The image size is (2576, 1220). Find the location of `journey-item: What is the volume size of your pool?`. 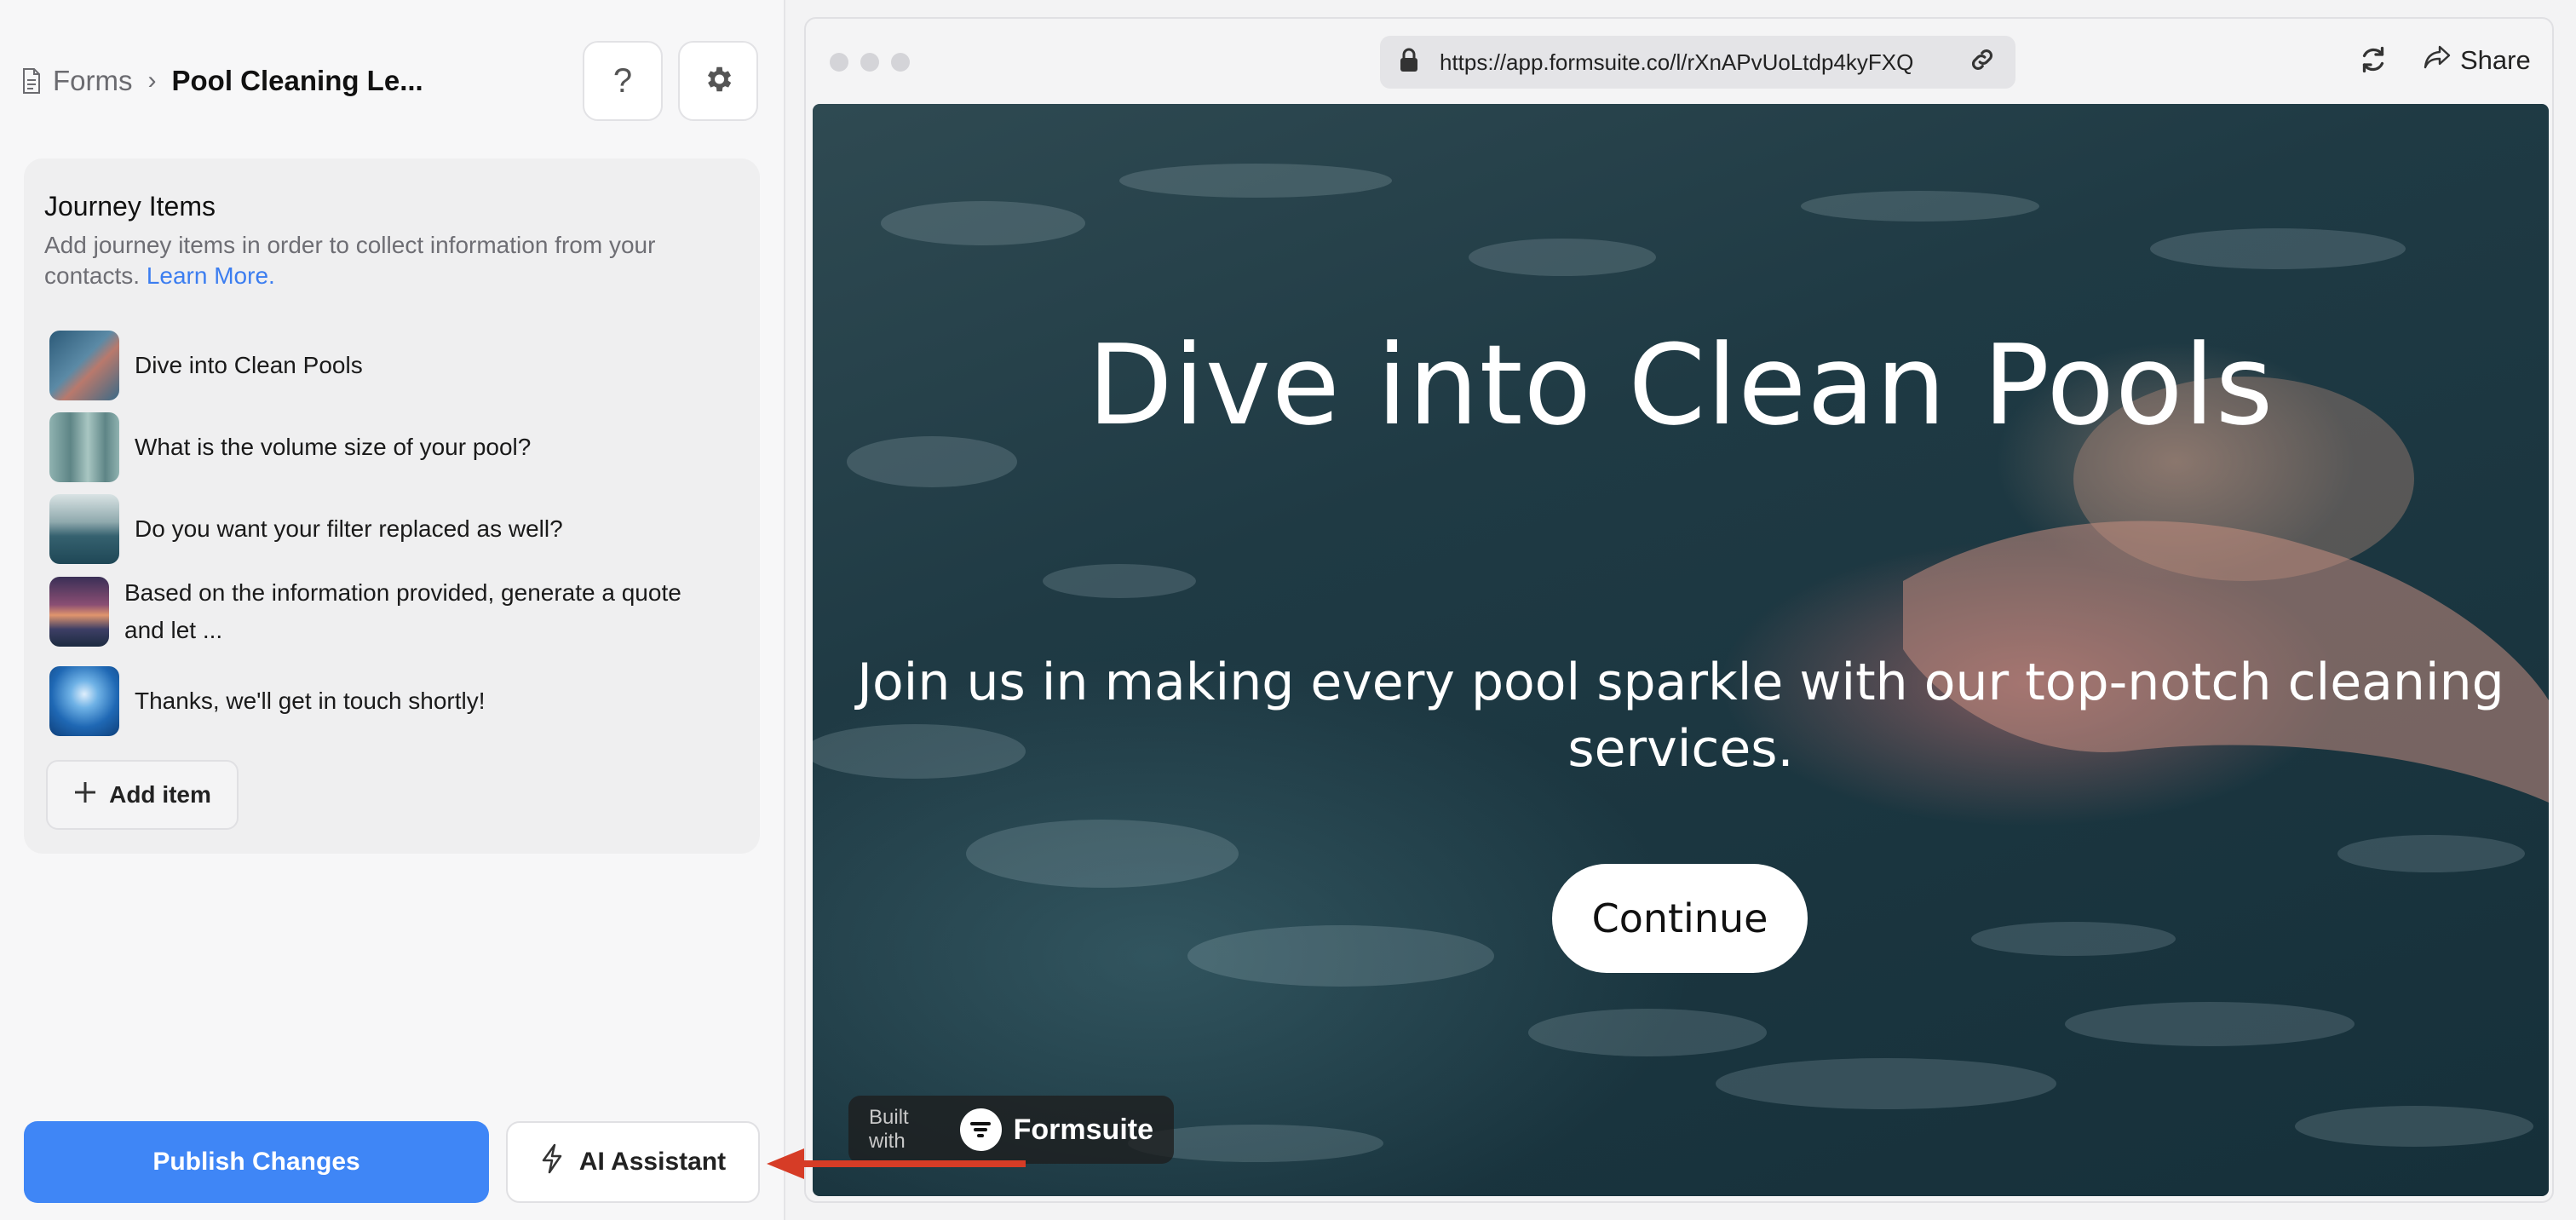

journey-item: What is the volume size of your pool? is located at coordinates (373, 447).